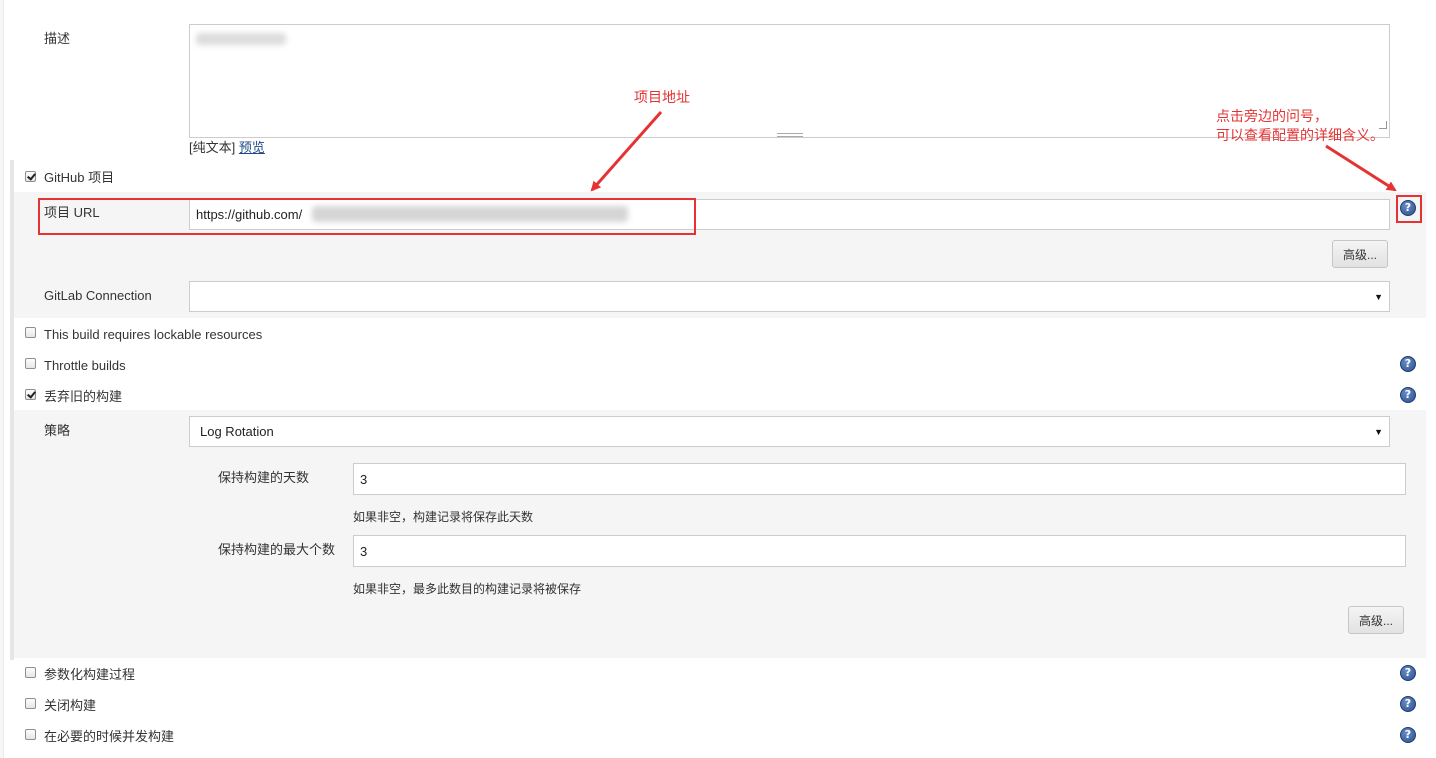 This screenshot has width=1436, height=758. I want to click on arrow-to-url, so click(626, 151).